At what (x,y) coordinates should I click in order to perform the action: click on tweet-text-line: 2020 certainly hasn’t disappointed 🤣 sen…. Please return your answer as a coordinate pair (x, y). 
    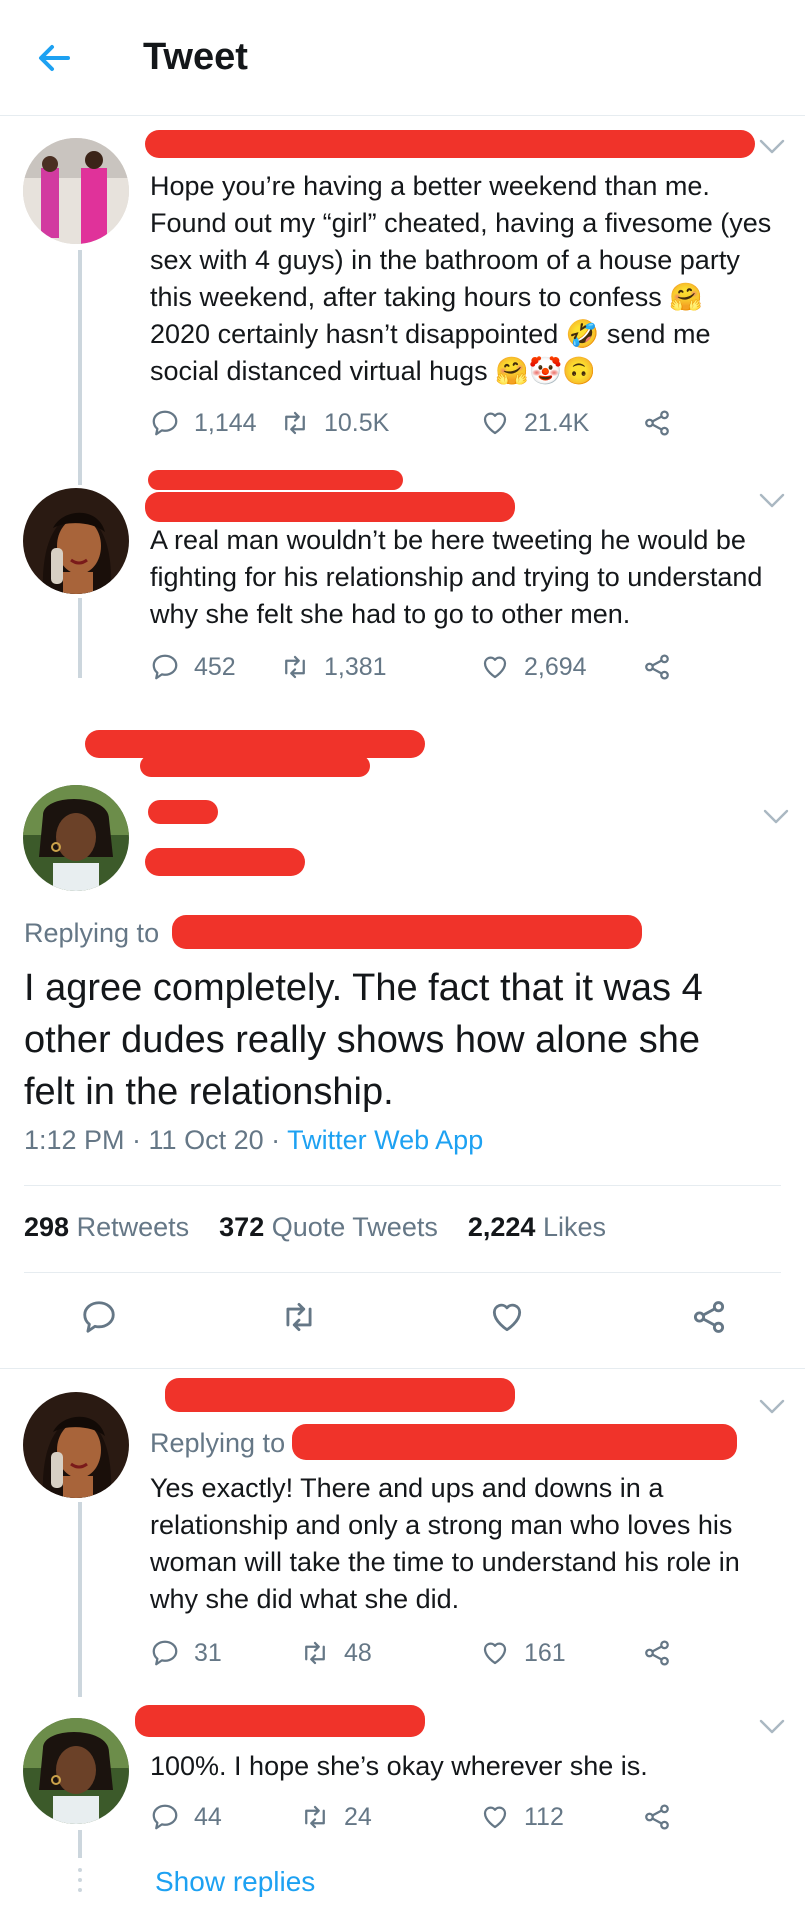
    Looking at the image, I should click on (430, 334).